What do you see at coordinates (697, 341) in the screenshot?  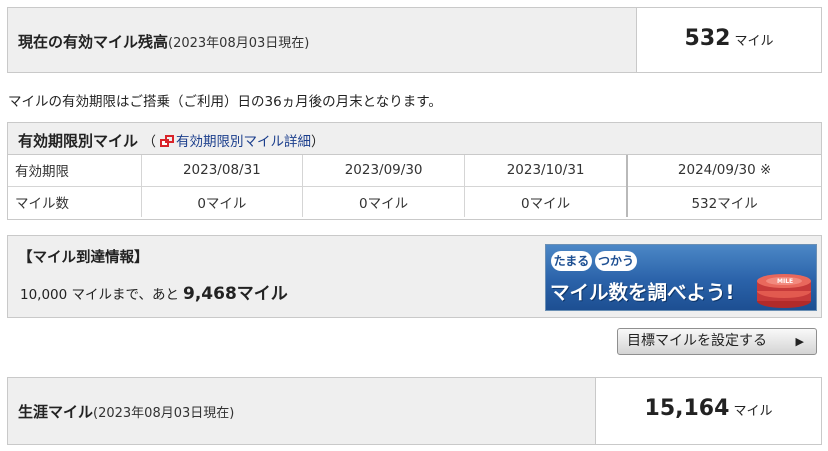 I see `set-target-label: 目標マイルを設定する` at bounding box center [697, 341].